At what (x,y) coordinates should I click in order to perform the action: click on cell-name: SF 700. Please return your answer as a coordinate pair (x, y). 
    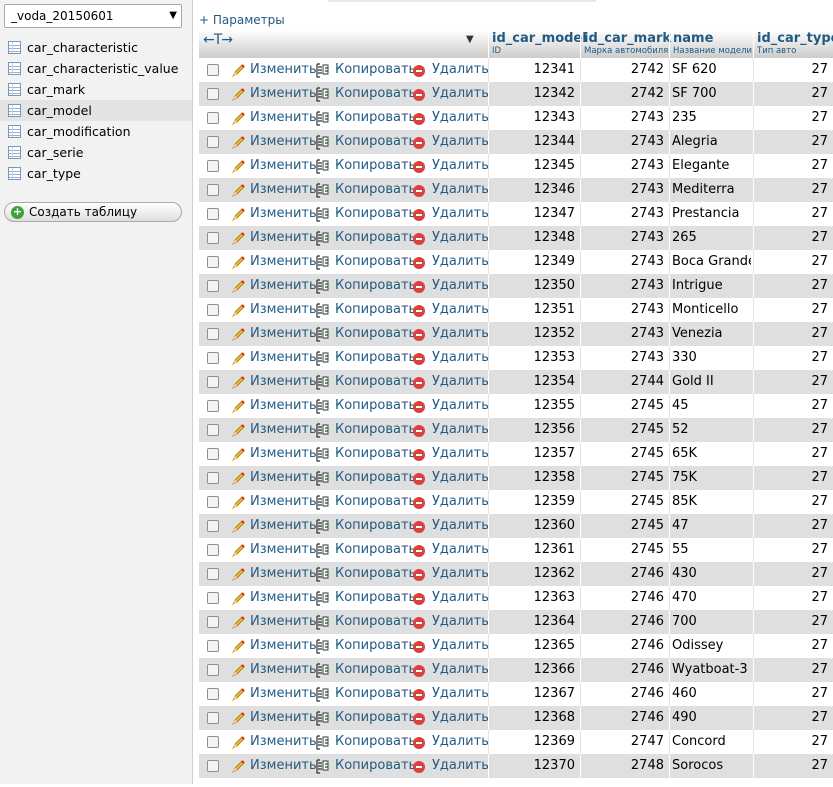
    Looking at the image, I should click on (710, 94).